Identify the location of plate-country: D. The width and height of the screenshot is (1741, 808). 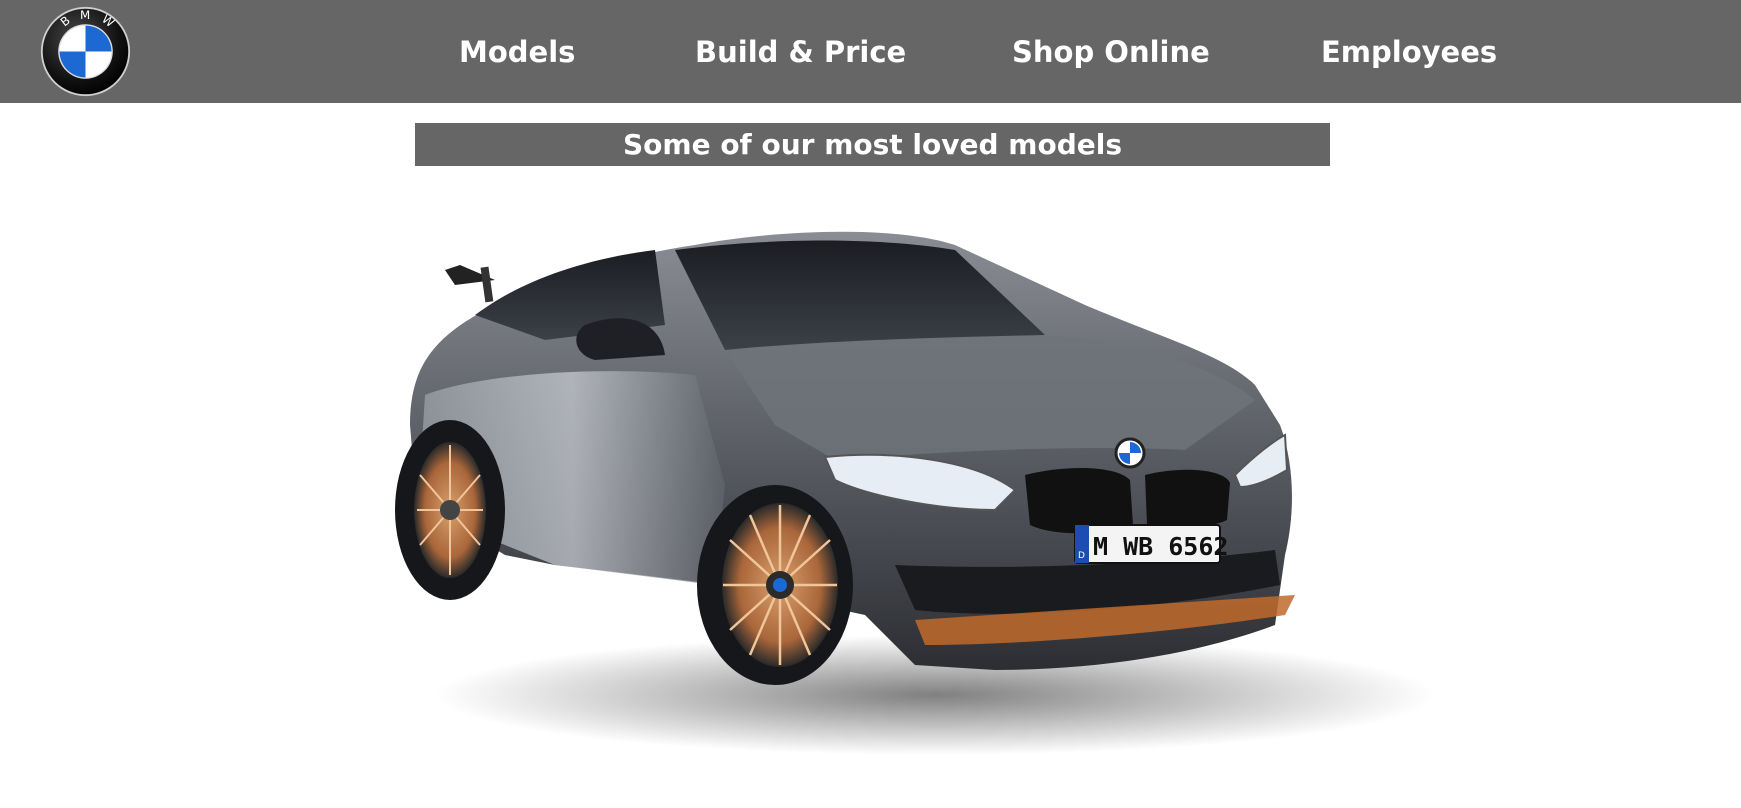
(1081, 556).